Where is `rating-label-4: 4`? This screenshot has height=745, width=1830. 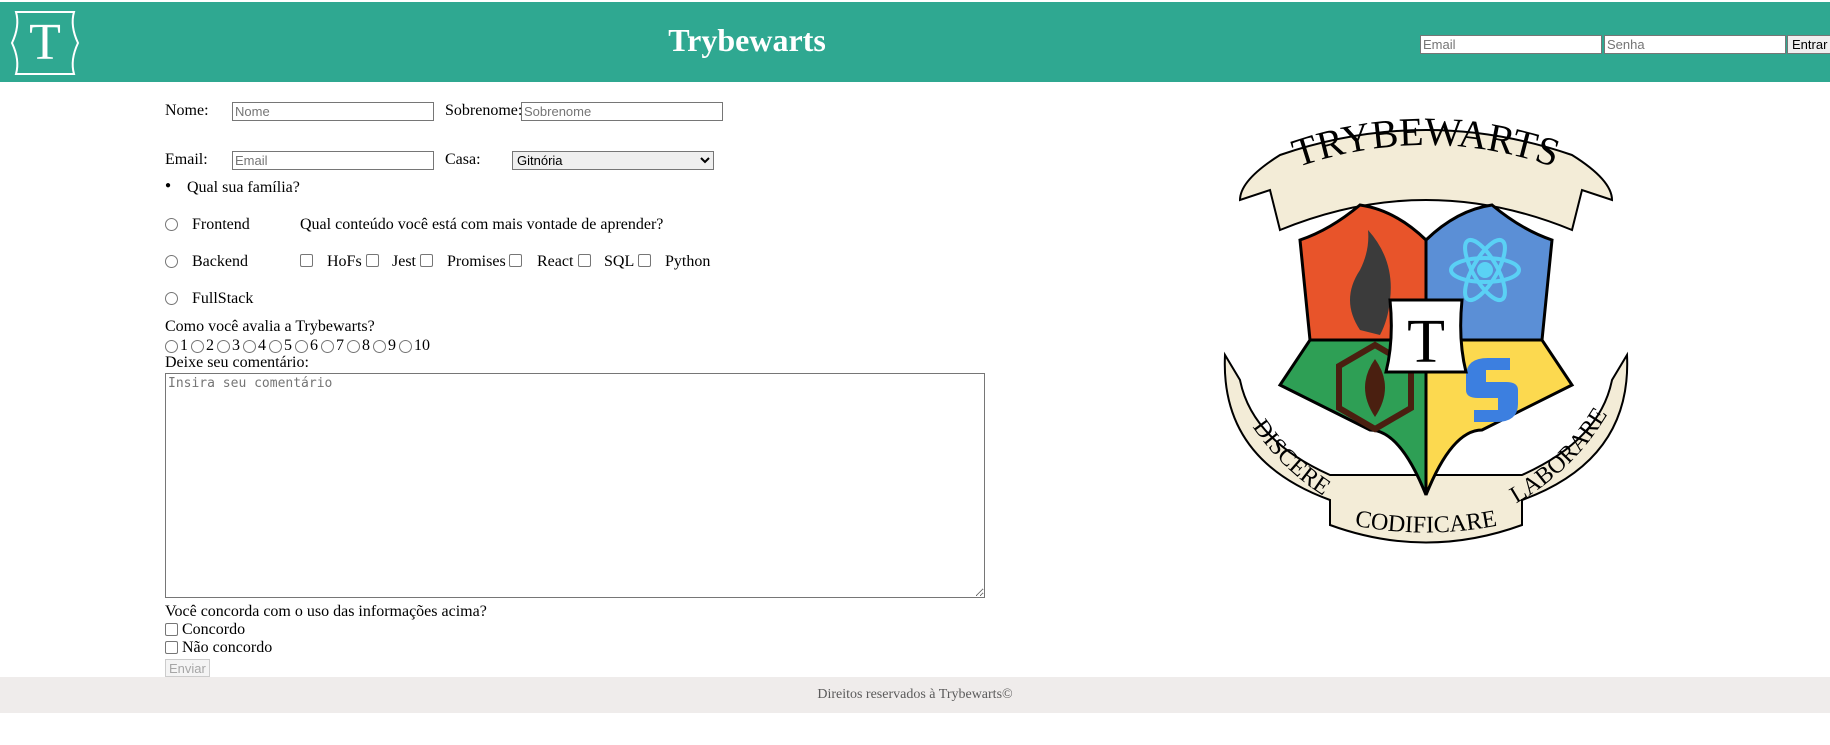
rating-label-4: 4 is located at coordinates (262, 345).